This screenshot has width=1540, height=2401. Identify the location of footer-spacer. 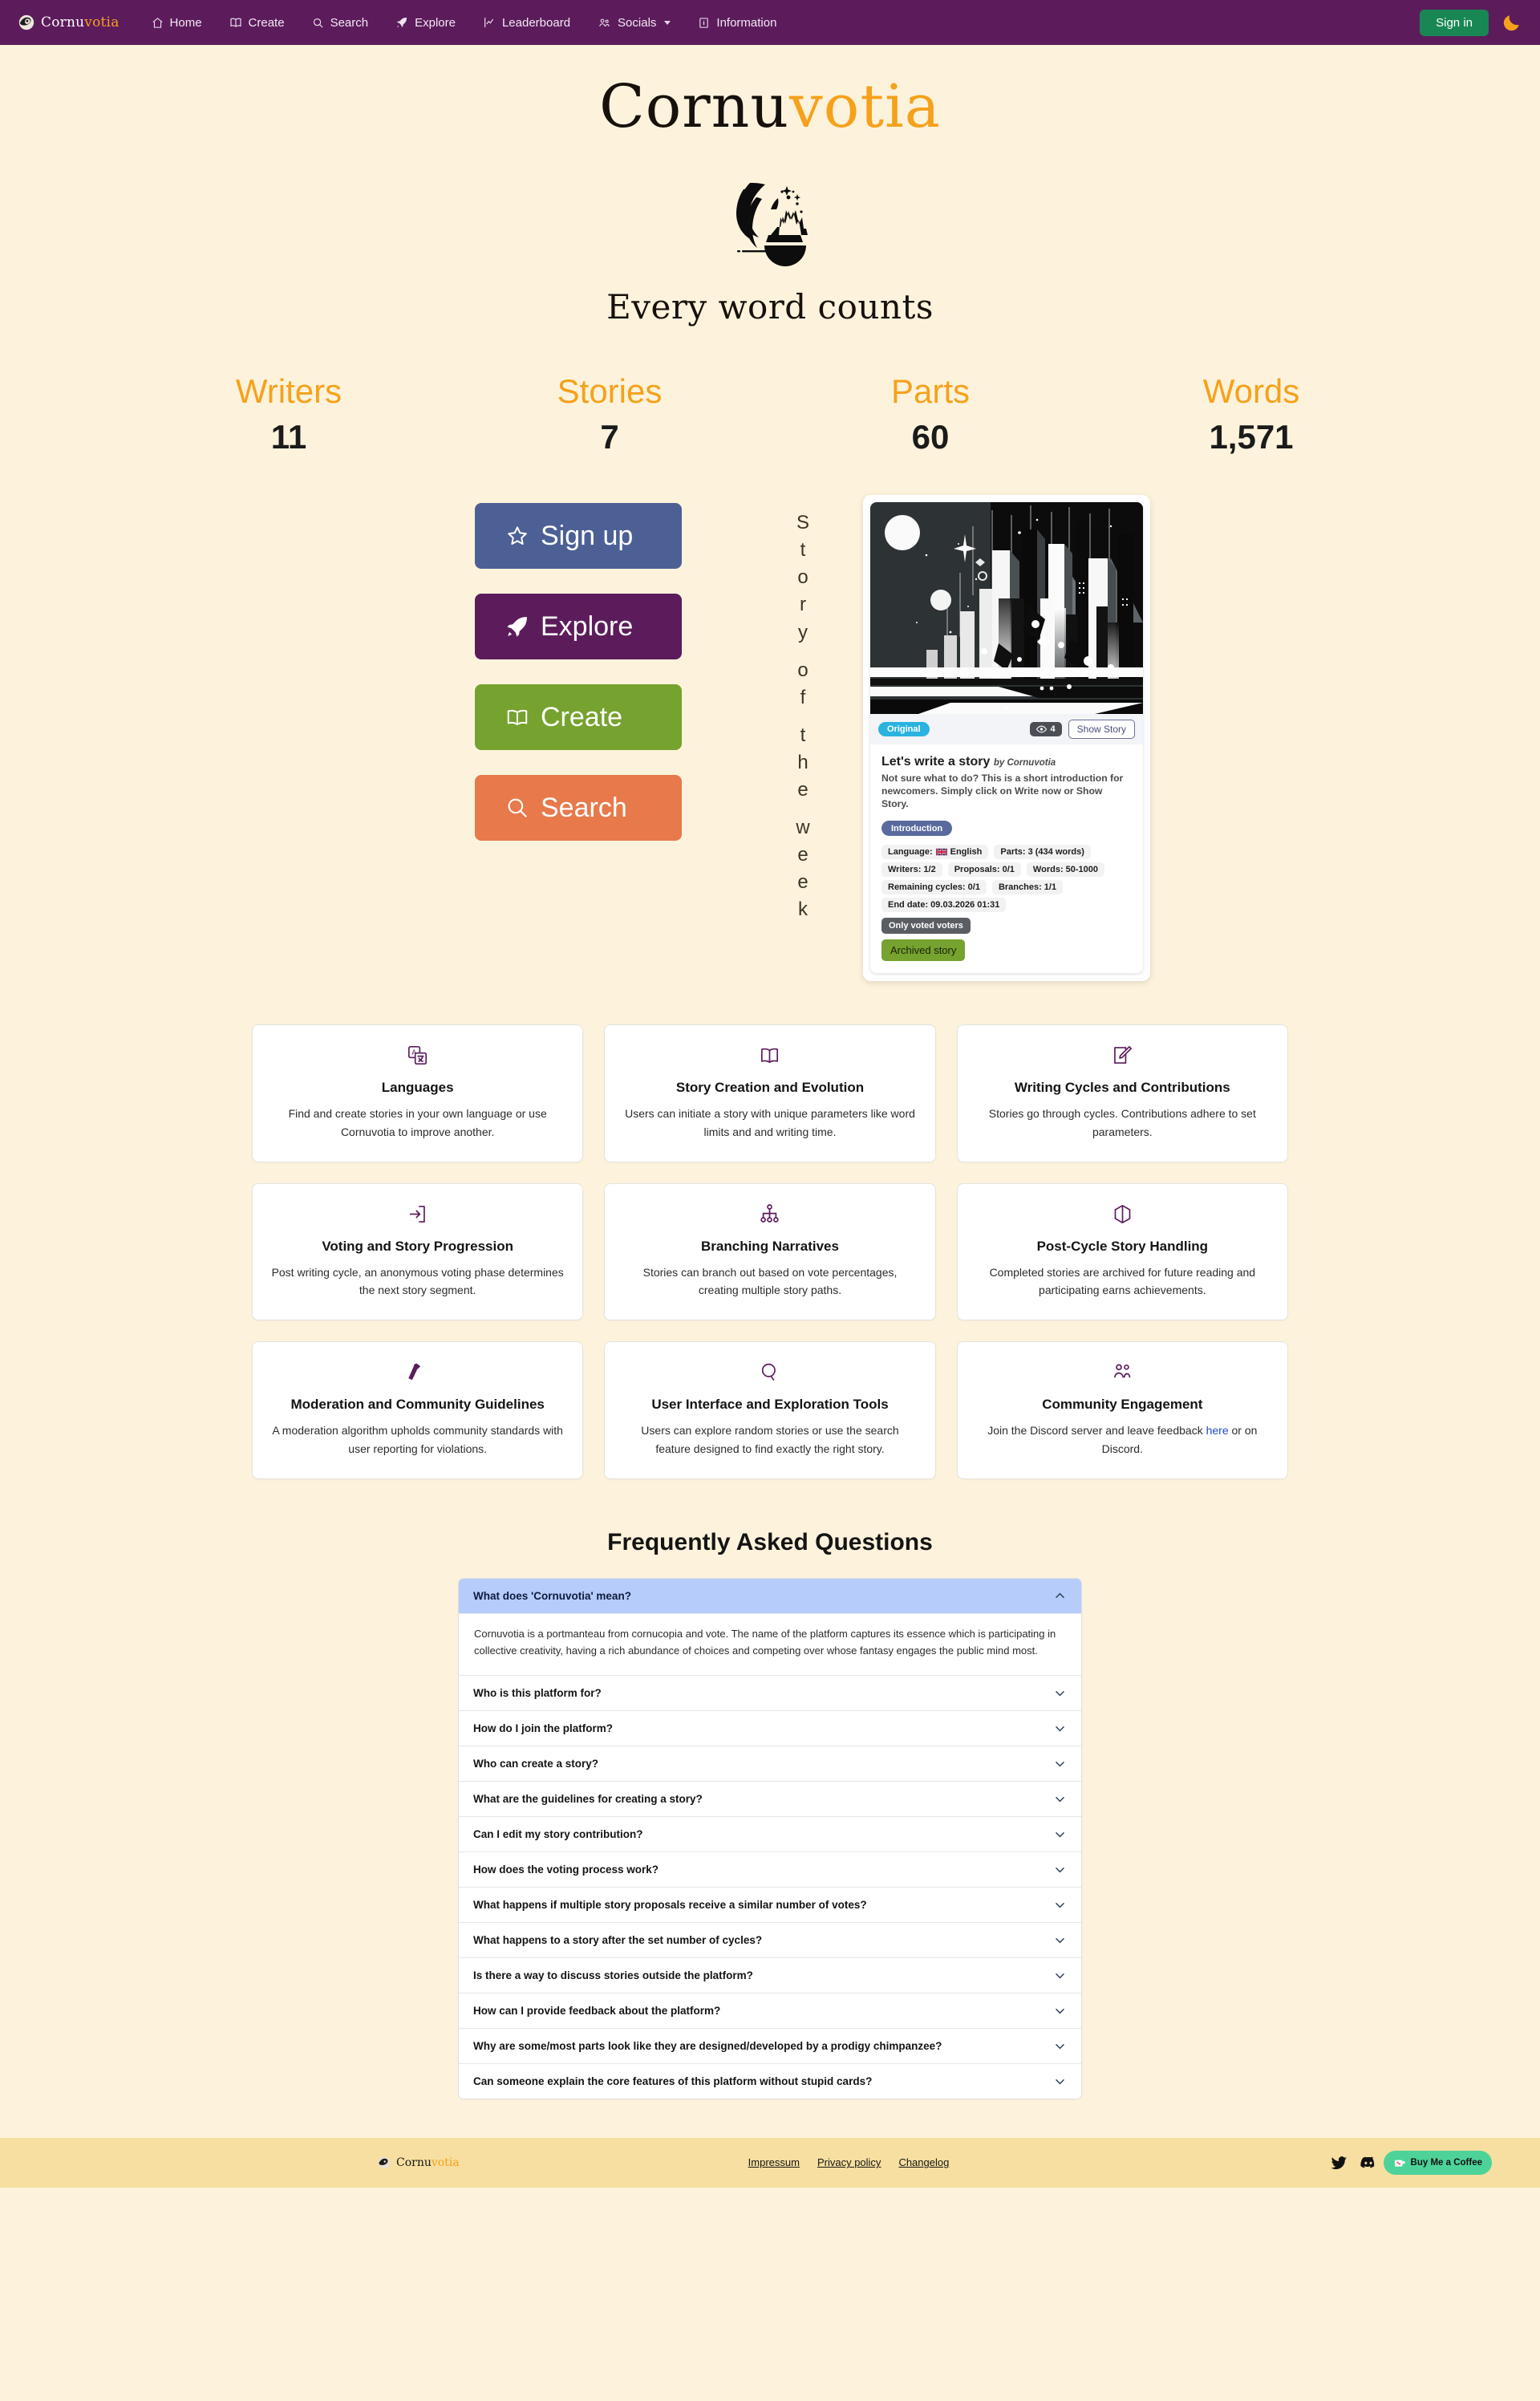
(770, 2118).